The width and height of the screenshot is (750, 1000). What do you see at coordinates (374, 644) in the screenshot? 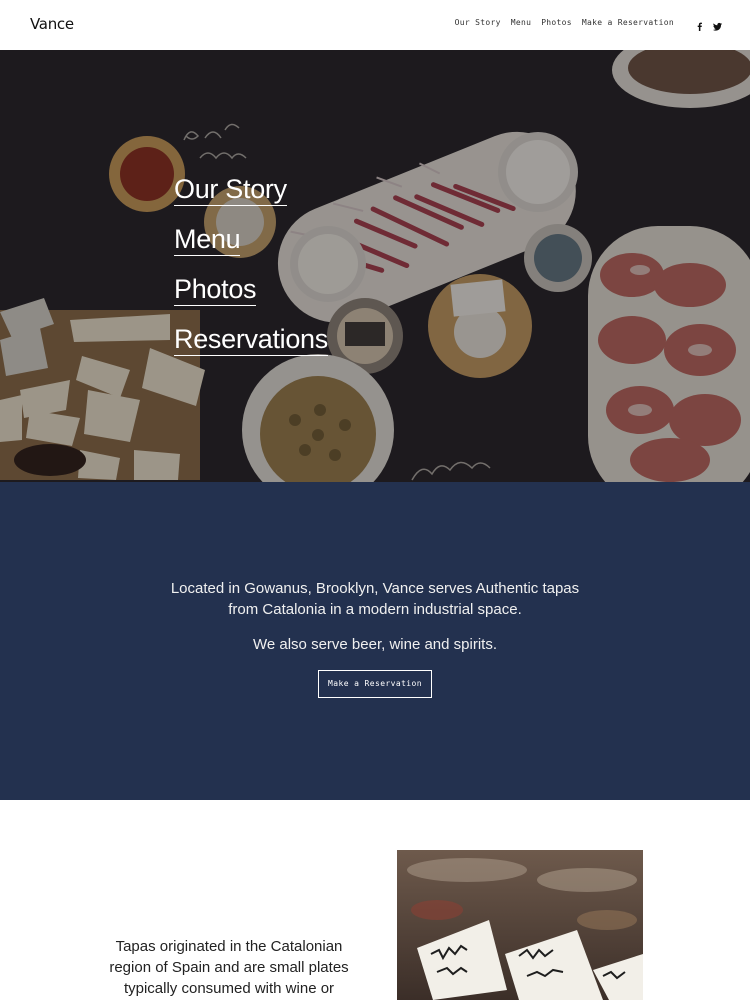
I see `intro-text-drinks: We also serve beer, wine and spirits.` at bounding box center [374, 644].